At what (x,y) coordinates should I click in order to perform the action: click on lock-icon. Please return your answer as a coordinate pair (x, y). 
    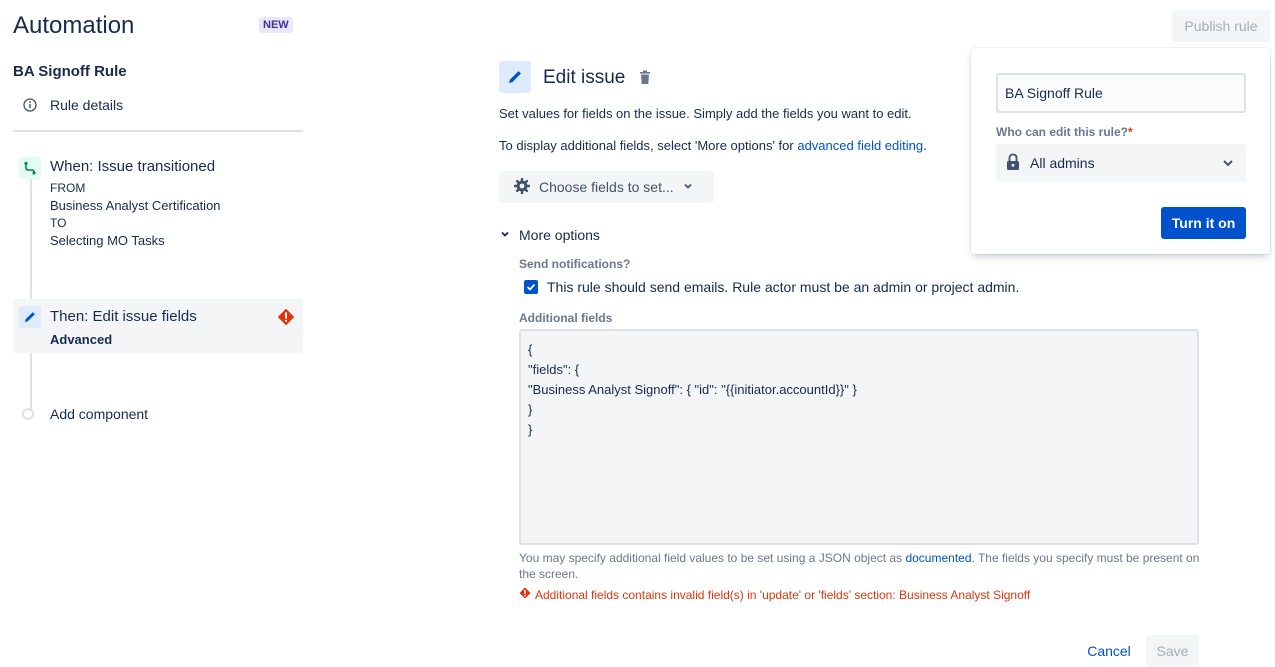
    Looking at the image, I should click on (1013, 163).